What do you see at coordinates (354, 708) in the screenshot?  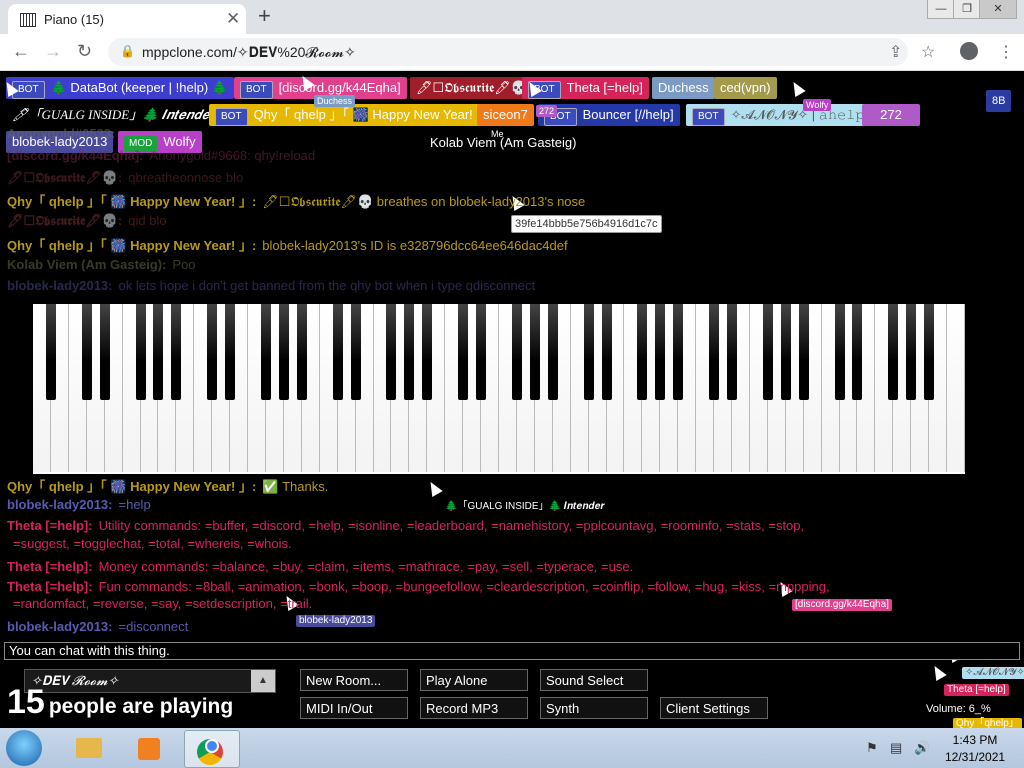 I see `midi-button: MIDI In/Out` at bounding box center [354, 708].